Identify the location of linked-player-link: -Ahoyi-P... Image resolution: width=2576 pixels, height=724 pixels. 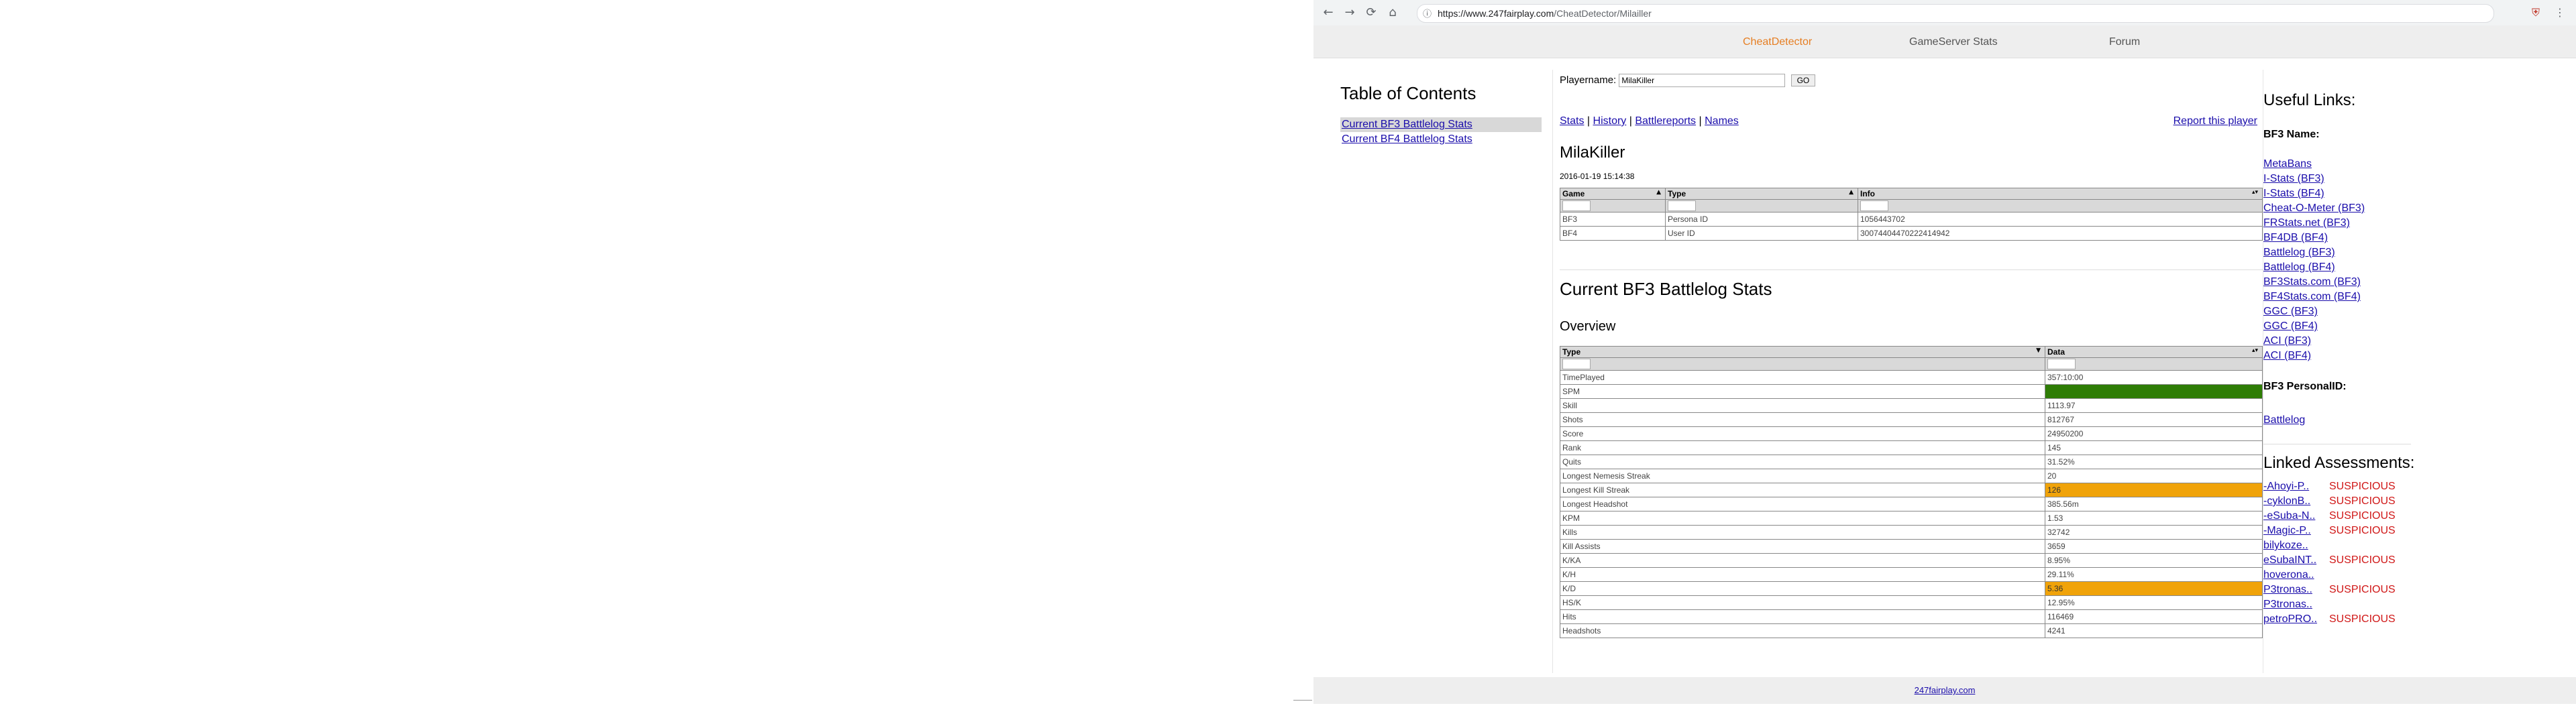
(2296, 486).